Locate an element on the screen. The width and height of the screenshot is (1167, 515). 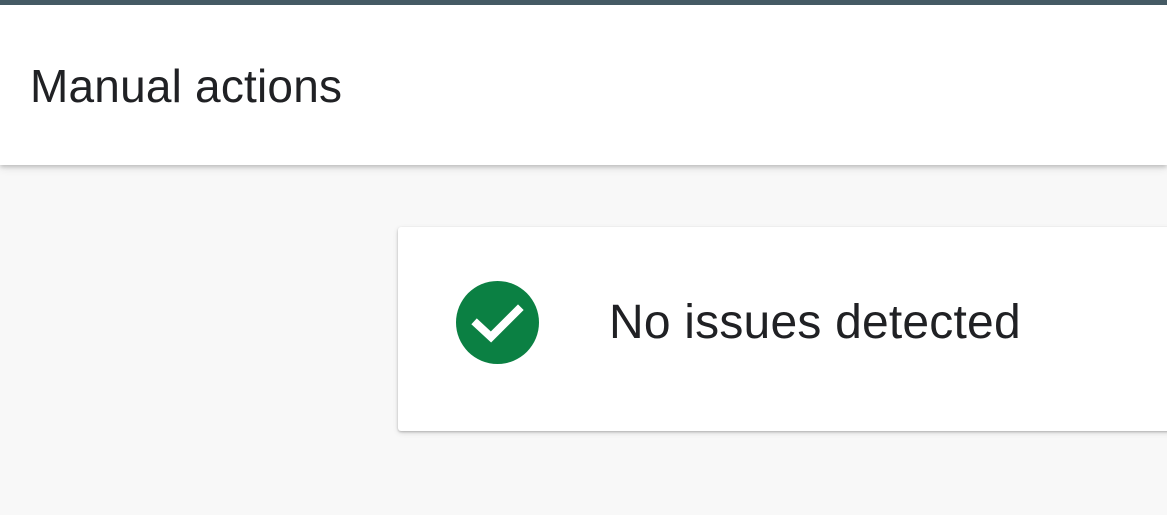
top-strip is located at coordinates (583, 2).